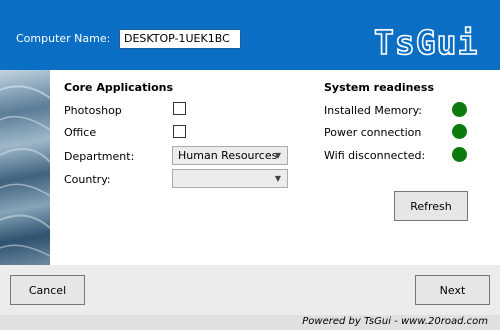  What do you see at coordinates (379, 87) in the screenshot?
I see `system-readiness-title: System readiness` at bounding box center [379, 87].